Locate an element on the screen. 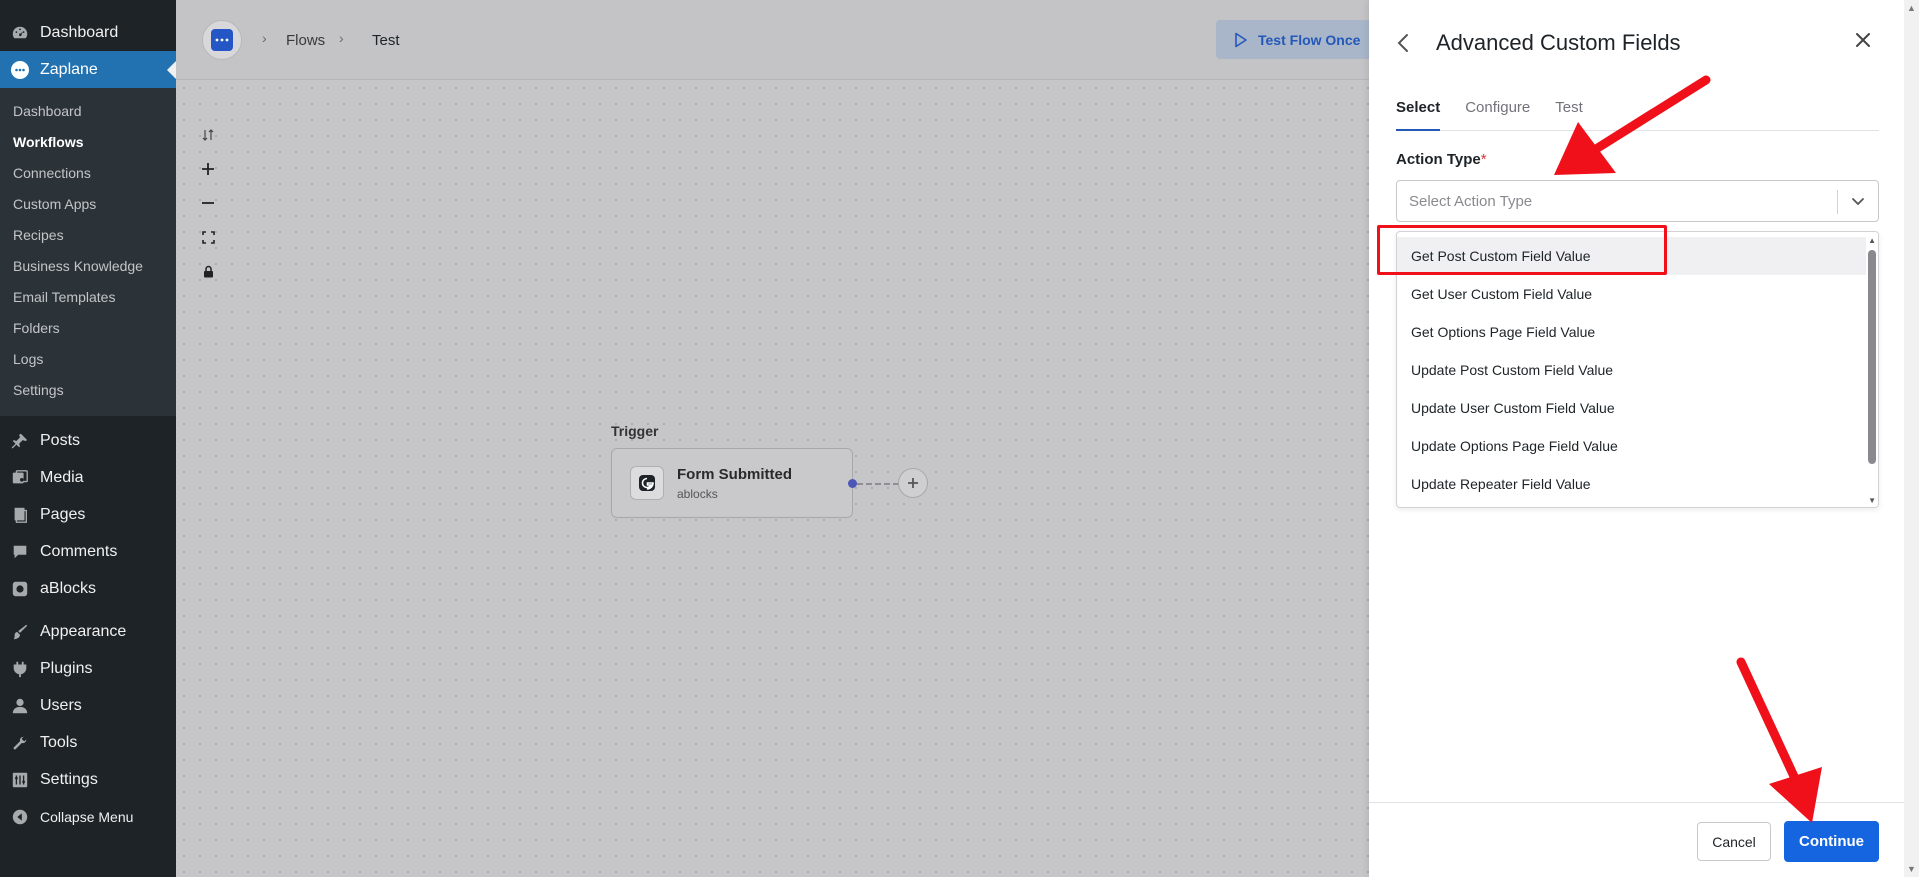 The height and width of the screenshot is (877, 1919). plus-icon is located at coordinates (913, 483).